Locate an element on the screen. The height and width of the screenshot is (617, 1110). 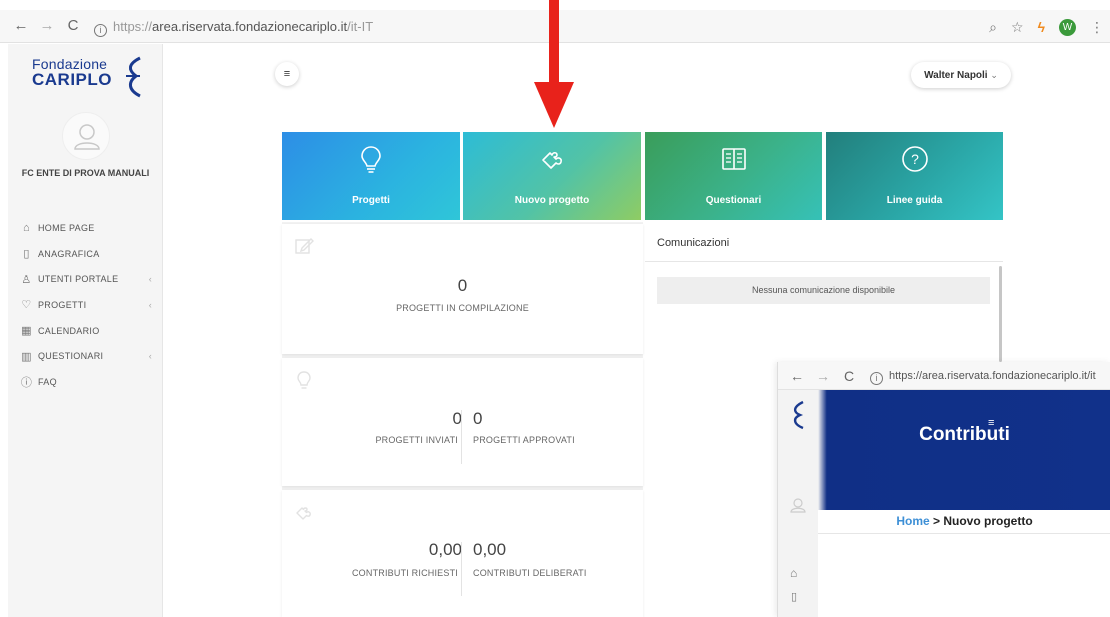
url-path: /it-IT is located at coordinates (360, 26).